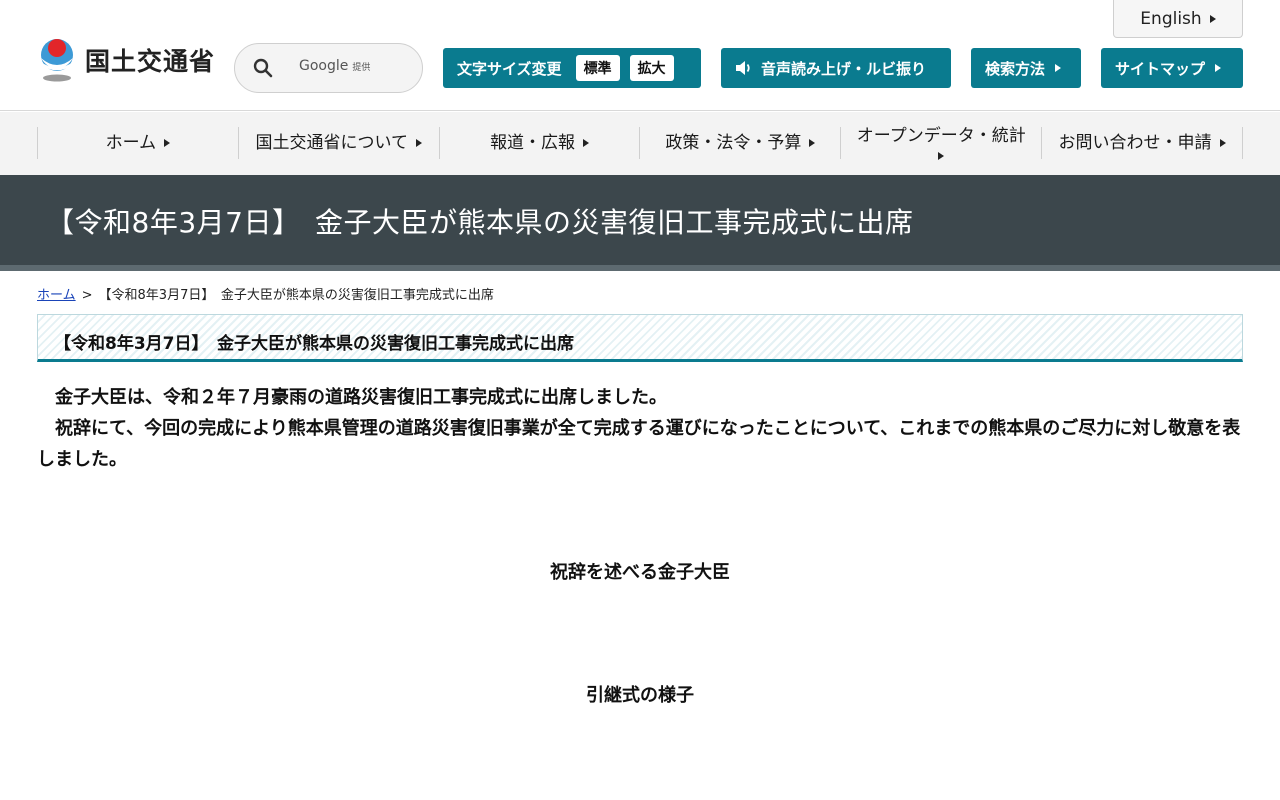 The height and width of the screenshot is (800, 1280). Describe the element at coordinates (941, 135) in the screenshot. I see `nav-item-label: オープンデータ・統計` at that location.